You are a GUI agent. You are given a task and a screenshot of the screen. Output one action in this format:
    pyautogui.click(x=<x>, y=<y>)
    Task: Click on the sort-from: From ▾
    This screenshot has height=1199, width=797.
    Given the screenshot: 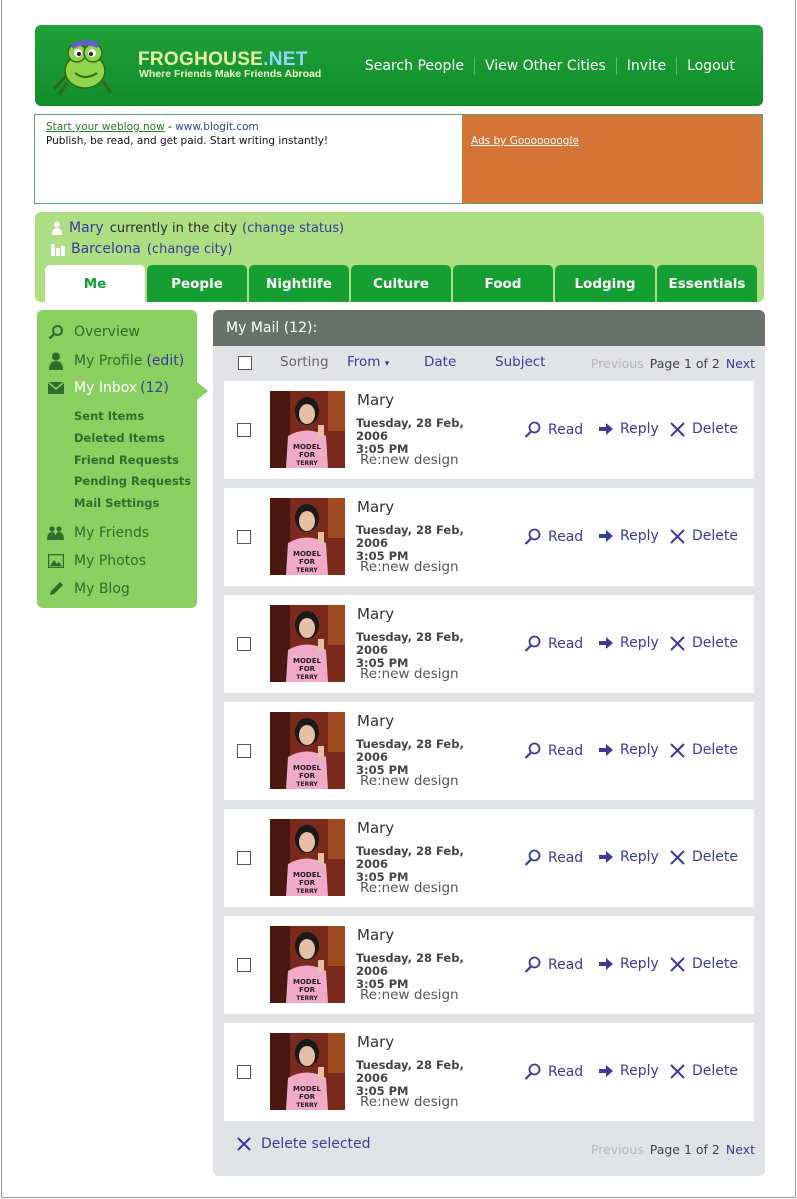 What is the action you would take?
    pyautogui.click(x=368, y=362)
    